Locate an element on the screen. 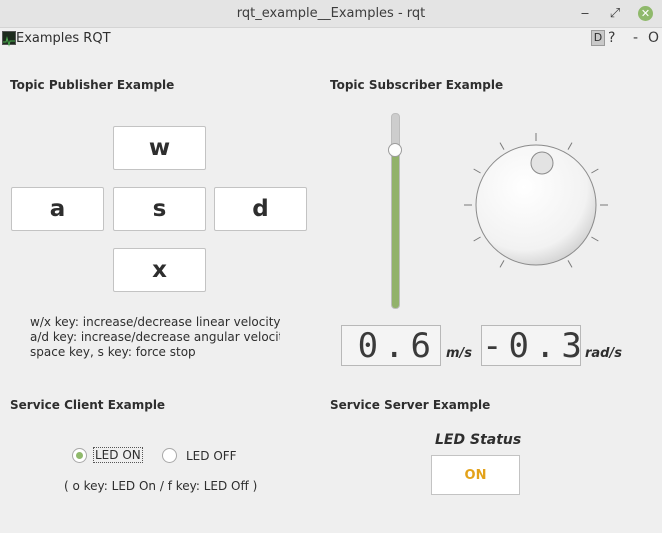  plugin-title: Examples RQT is located at coordinates (63, 38).